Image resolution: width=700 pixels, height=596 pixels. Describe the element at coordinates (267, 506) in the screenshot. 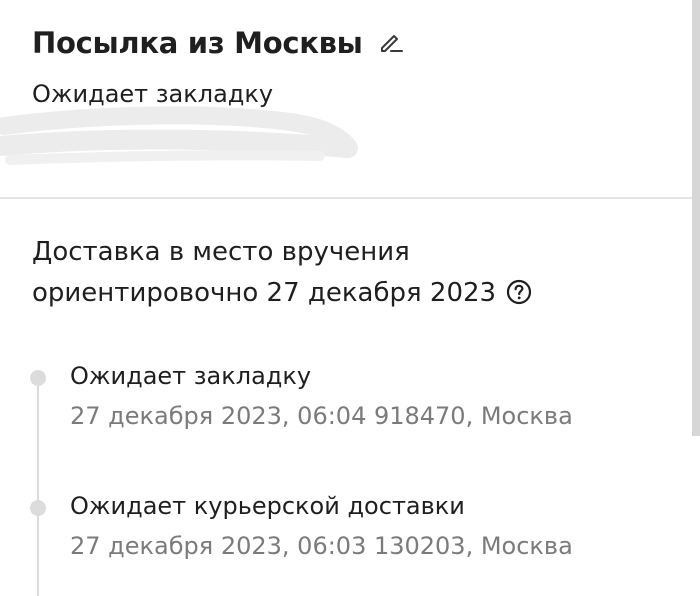

I see `event-title: Ожидает курьерской доставки` at that location.